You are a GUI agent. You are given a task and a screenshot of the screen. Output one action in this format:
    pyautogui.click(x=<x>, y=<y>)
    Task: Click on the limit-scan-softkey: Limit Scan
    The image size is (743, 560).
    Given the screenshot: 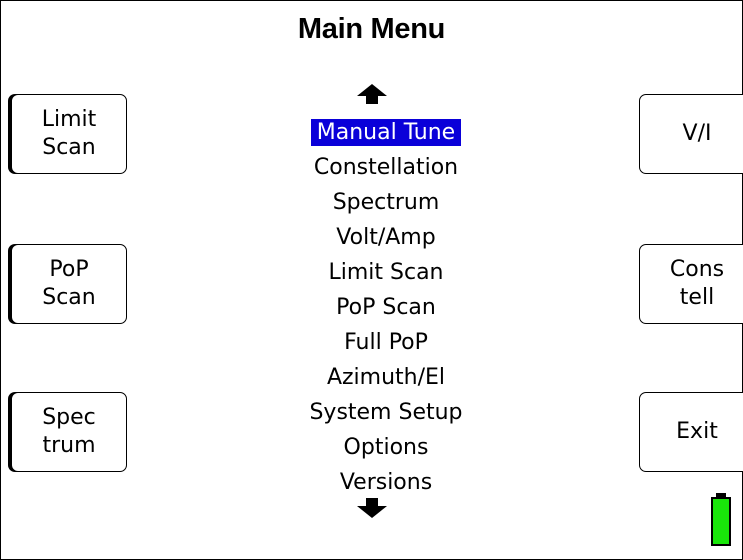 What is the action you would take?
    pyautogui.click(x=69, y=134)
    